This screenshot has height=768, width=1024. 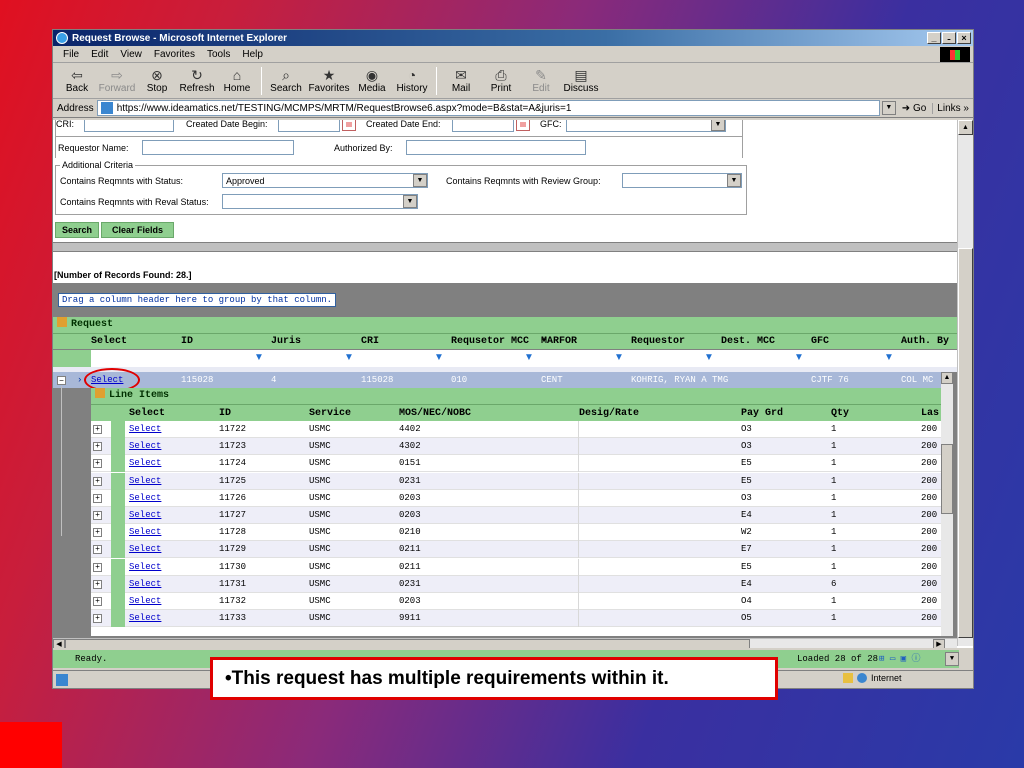 I want to click on page-scrollbar: ▲, so click(x=965, y=383).